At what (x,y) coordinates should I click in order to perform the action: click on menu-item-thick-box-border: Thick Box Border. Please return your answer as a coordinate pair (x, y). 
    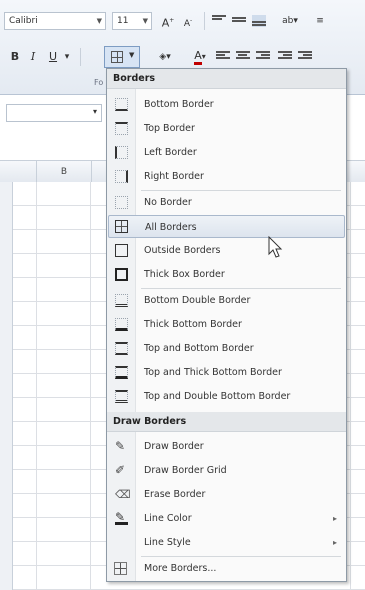
    Looking at the image, I should click on (226, 274).